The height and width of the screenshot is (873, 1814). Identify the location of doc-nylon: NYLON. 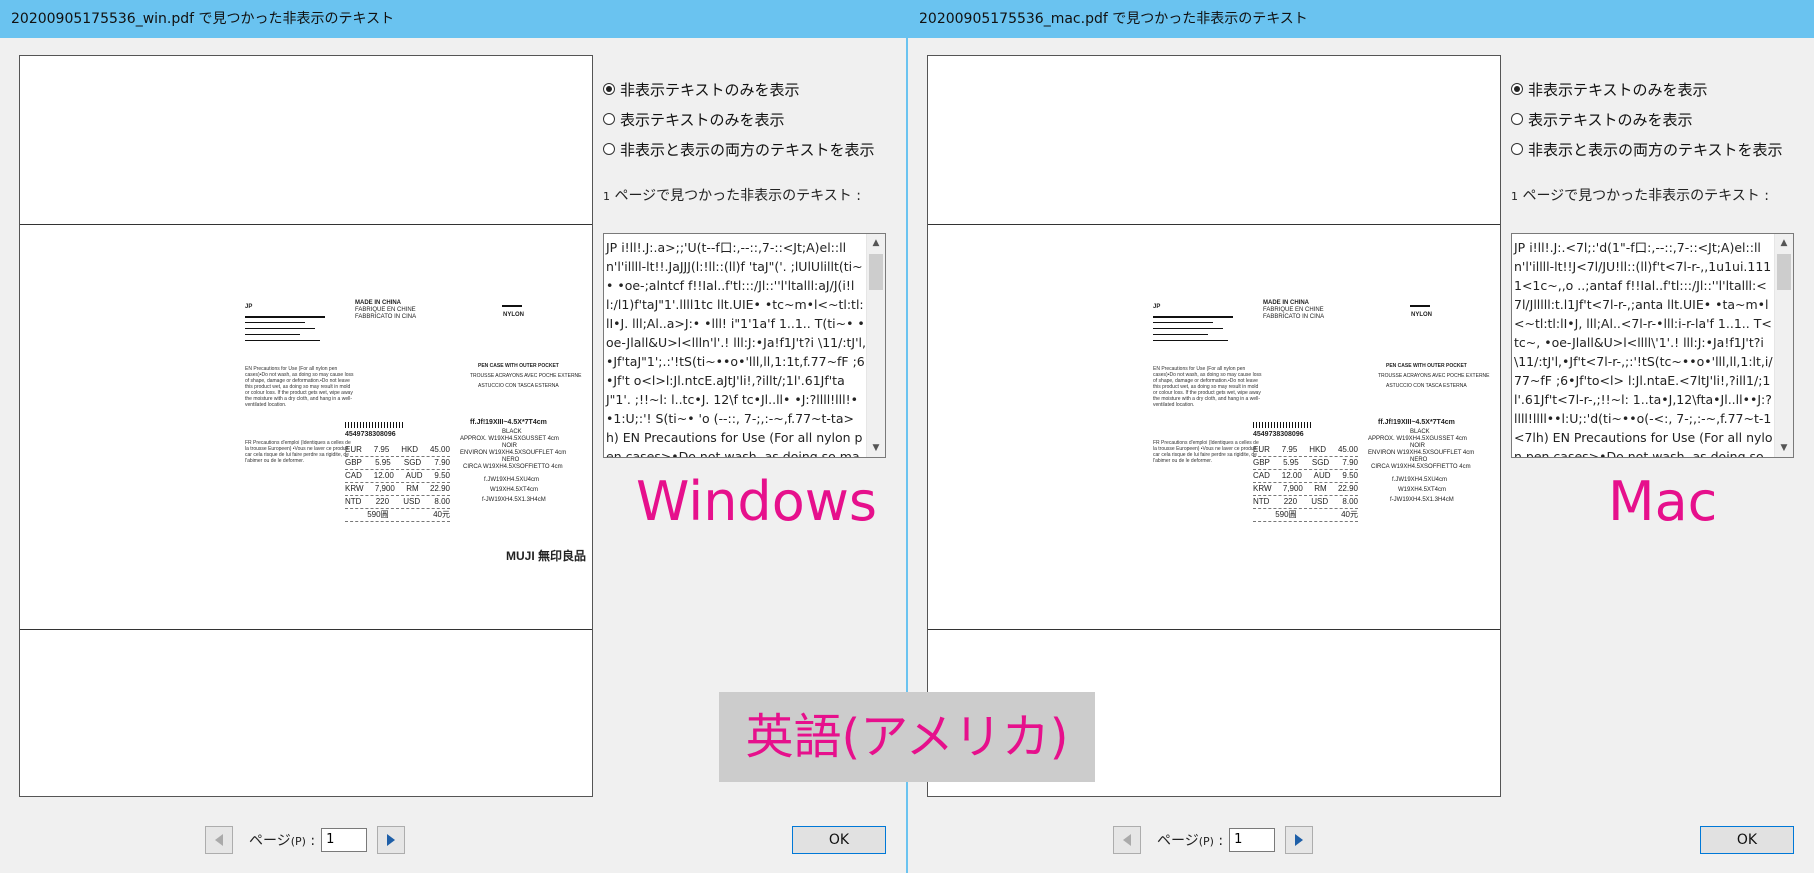
(1421, 315).